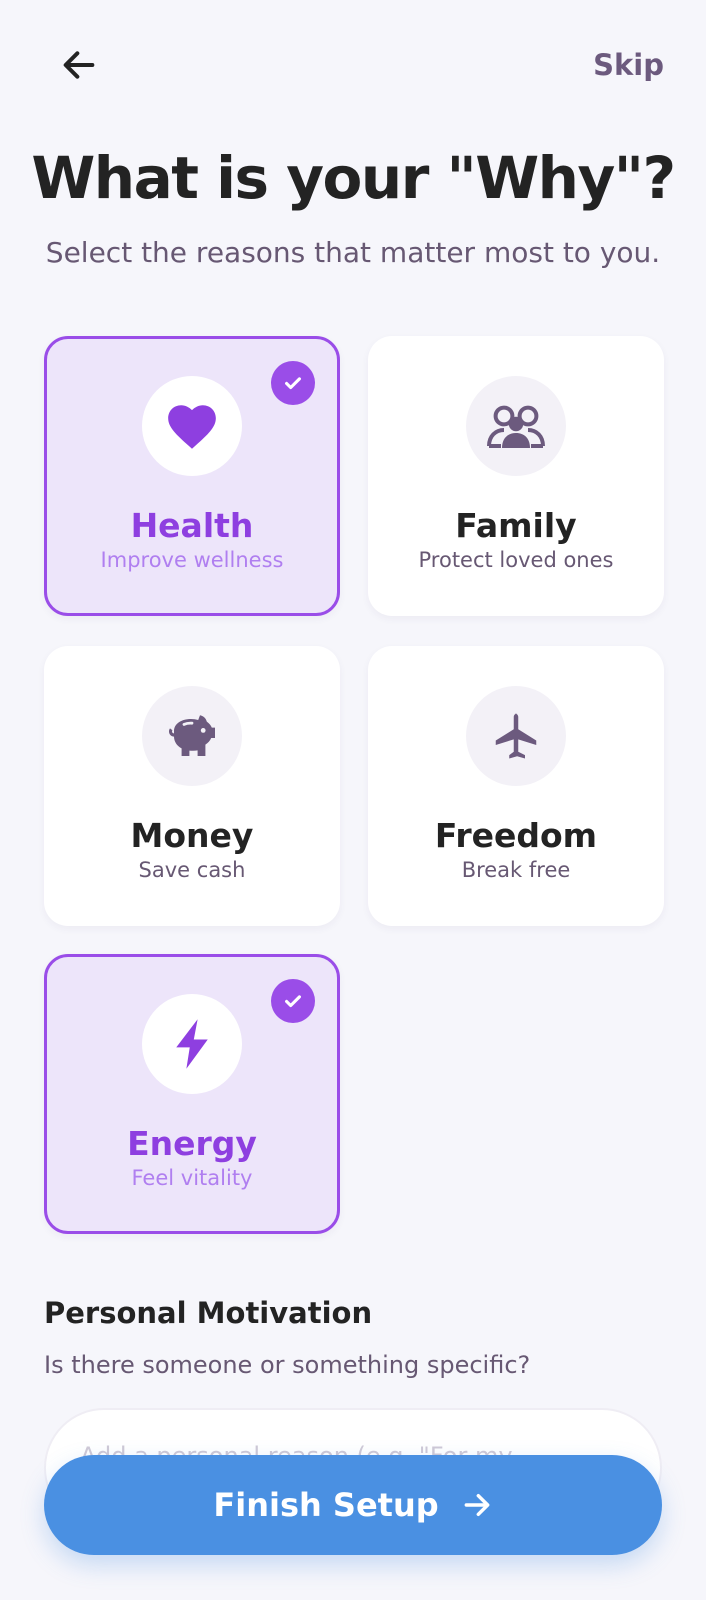  What do you see at coordinates (628, 65) in the screenshot?
I see `skip-button: Skip` at bounding box center [628, 65].